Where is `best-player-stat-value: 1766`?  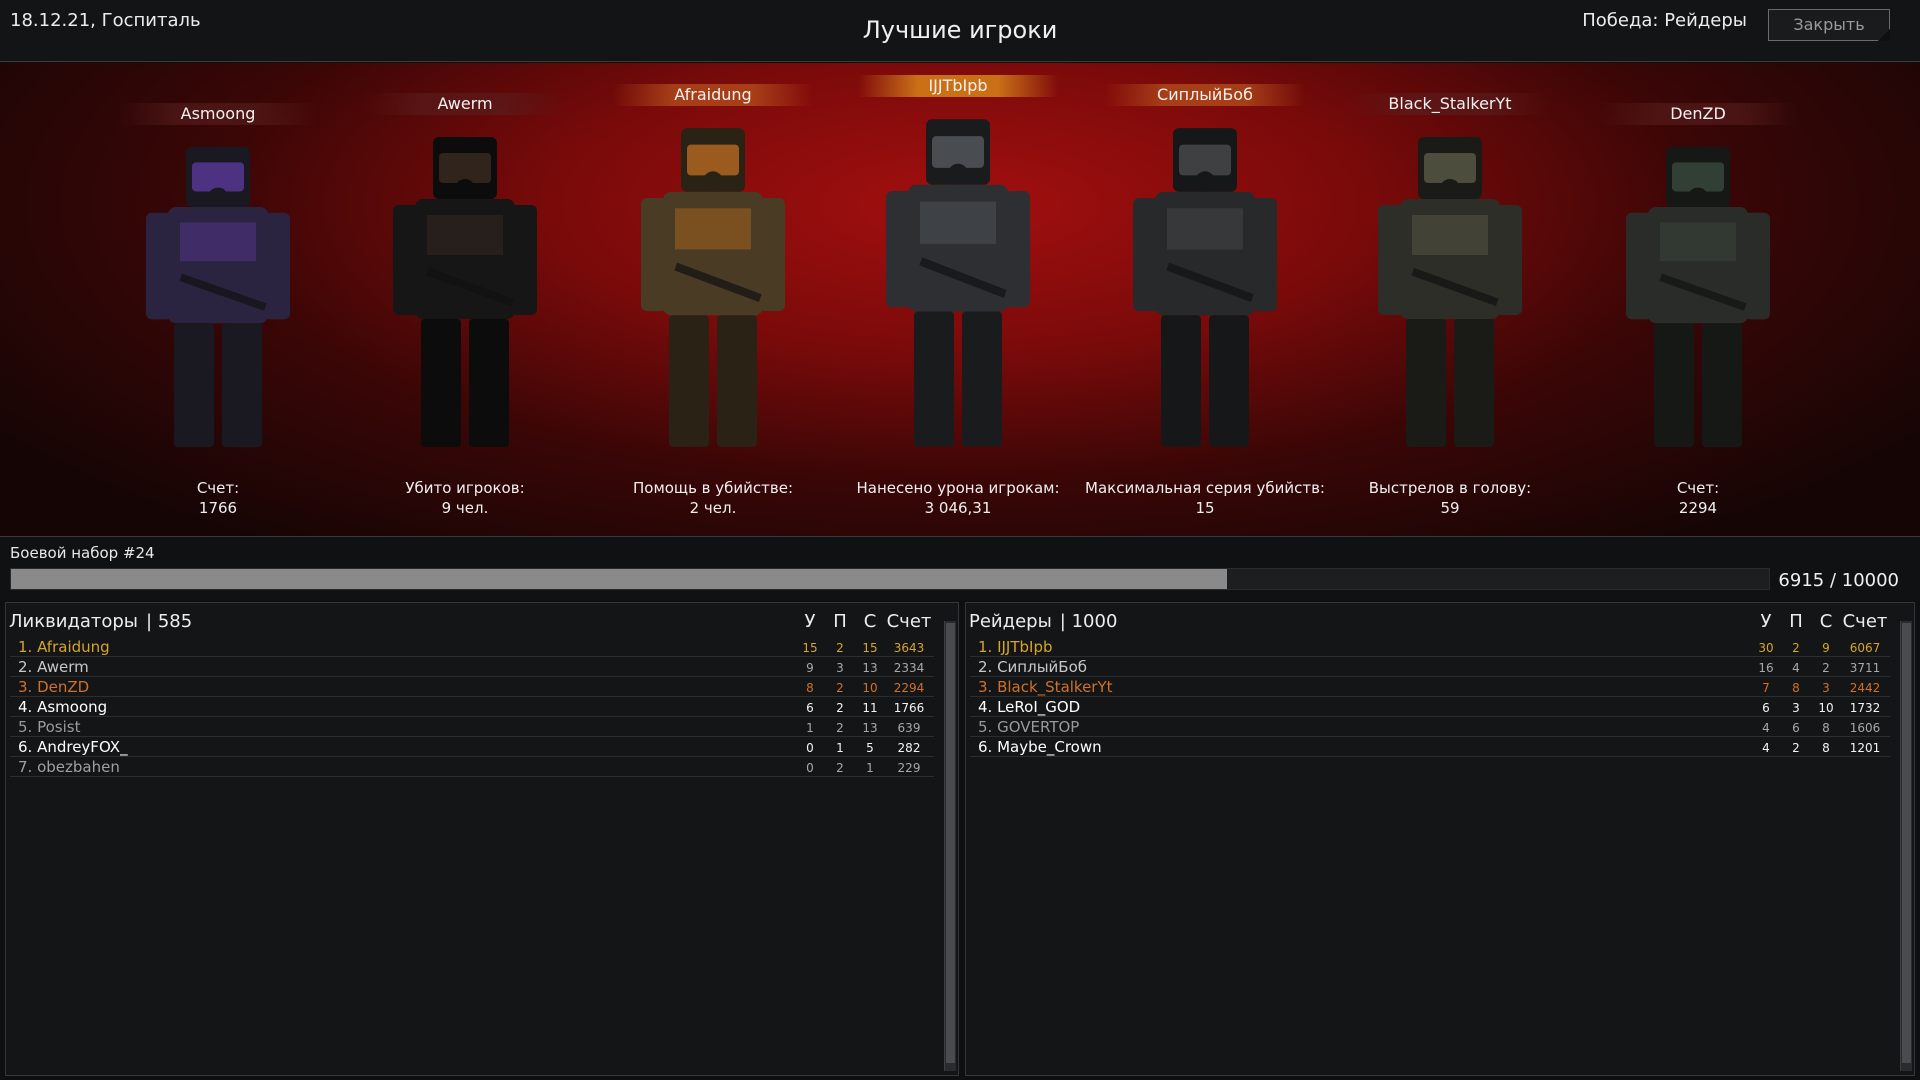
best-player-stat-value: 1766 is located at coordinates (218, 508).